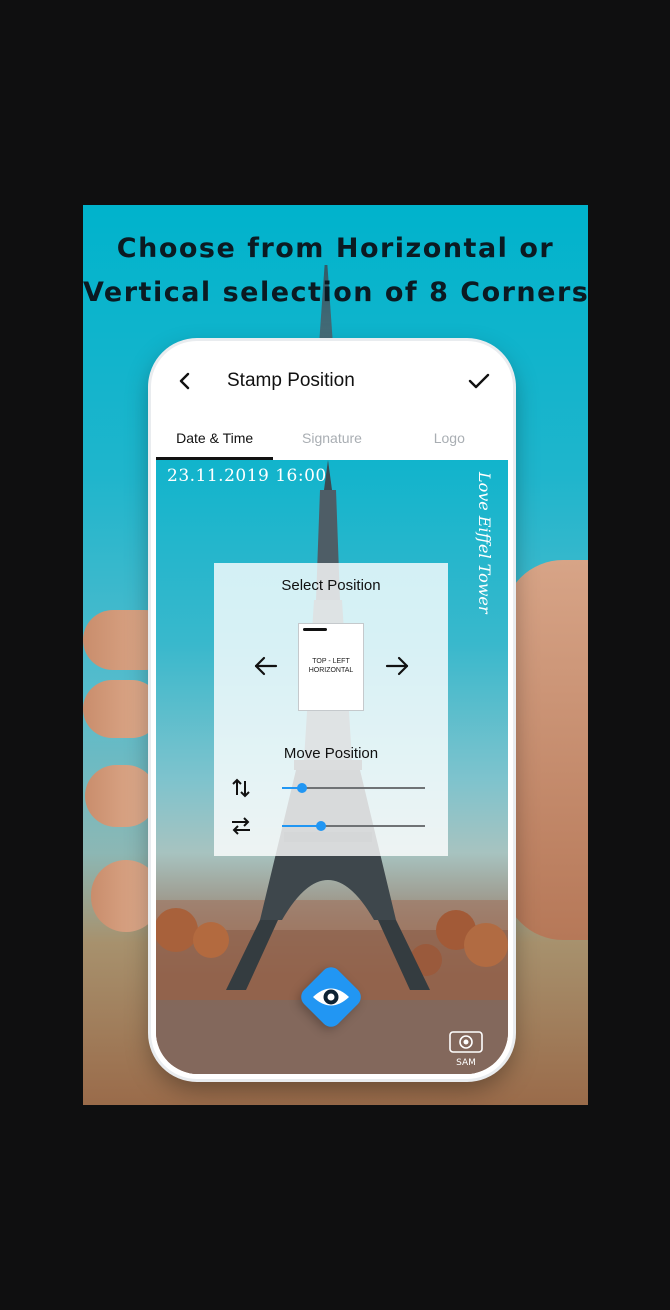 This screenshot has width=670, height=1310. Describe the element at coordinates (466, 1048) in the screenshot. I see `sam-logo: SAM` at that location.